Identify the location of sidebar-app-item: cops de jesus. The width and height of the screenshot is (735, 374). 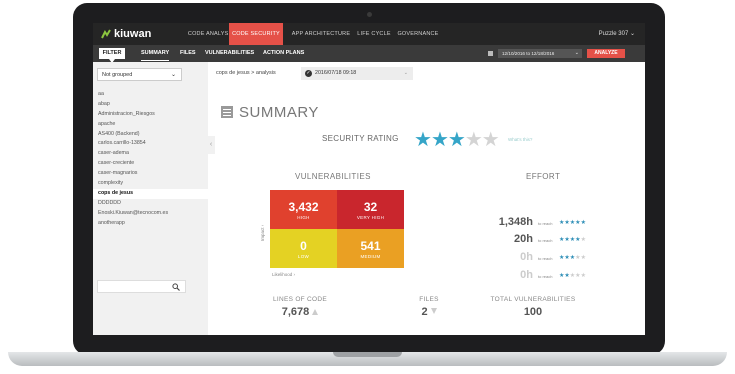
(150, 193).